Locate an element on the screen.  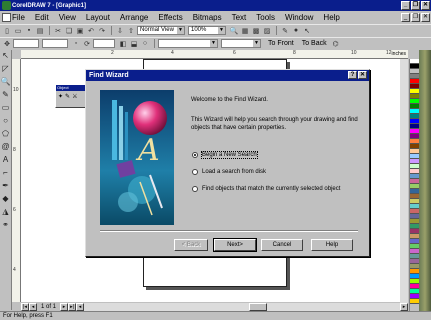
spiral-tool-icon: @ is located at coordinates (5, 146).